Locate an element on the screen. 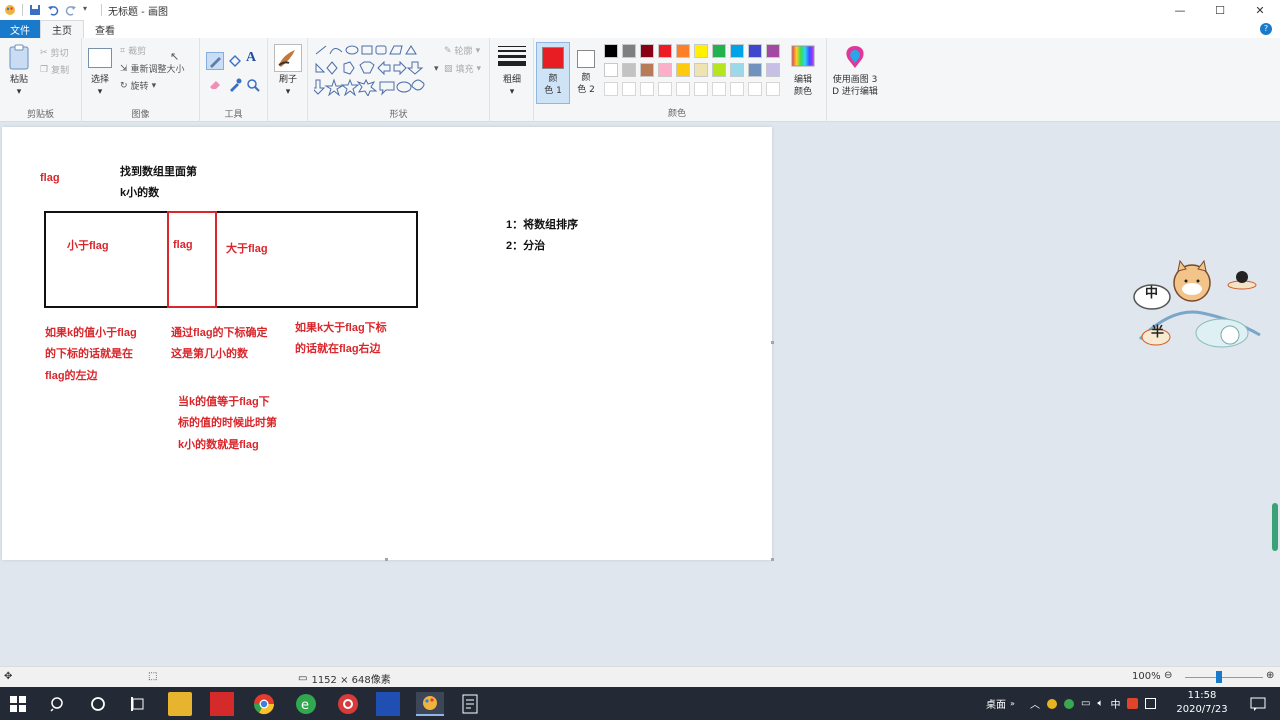  zoom-in-button: ⊕ is located at coordinates (1270, 675).